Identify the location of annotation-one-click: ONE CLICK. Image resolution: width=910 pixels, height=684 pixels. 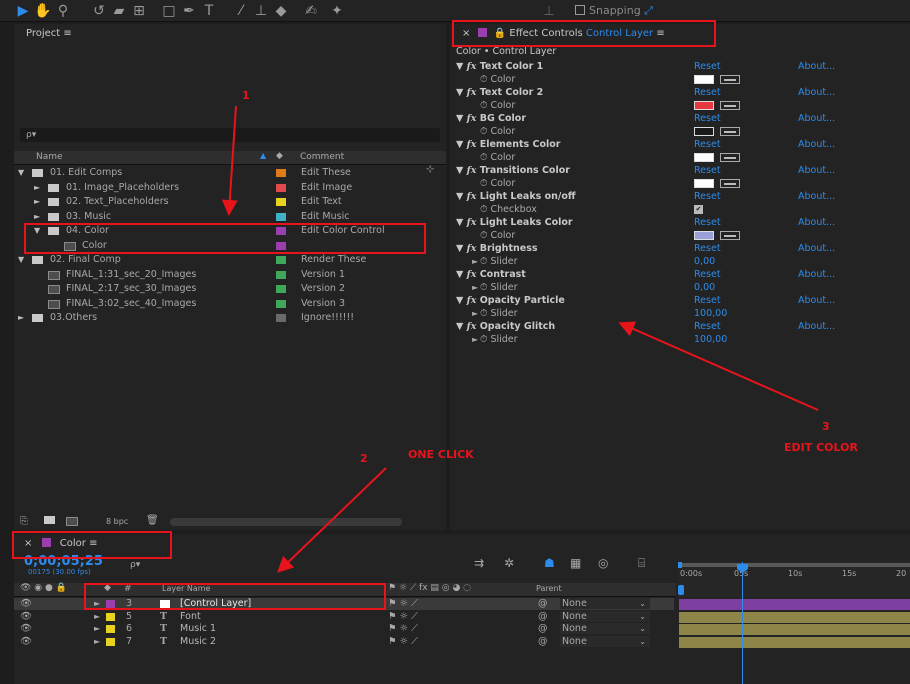
(441, 454).